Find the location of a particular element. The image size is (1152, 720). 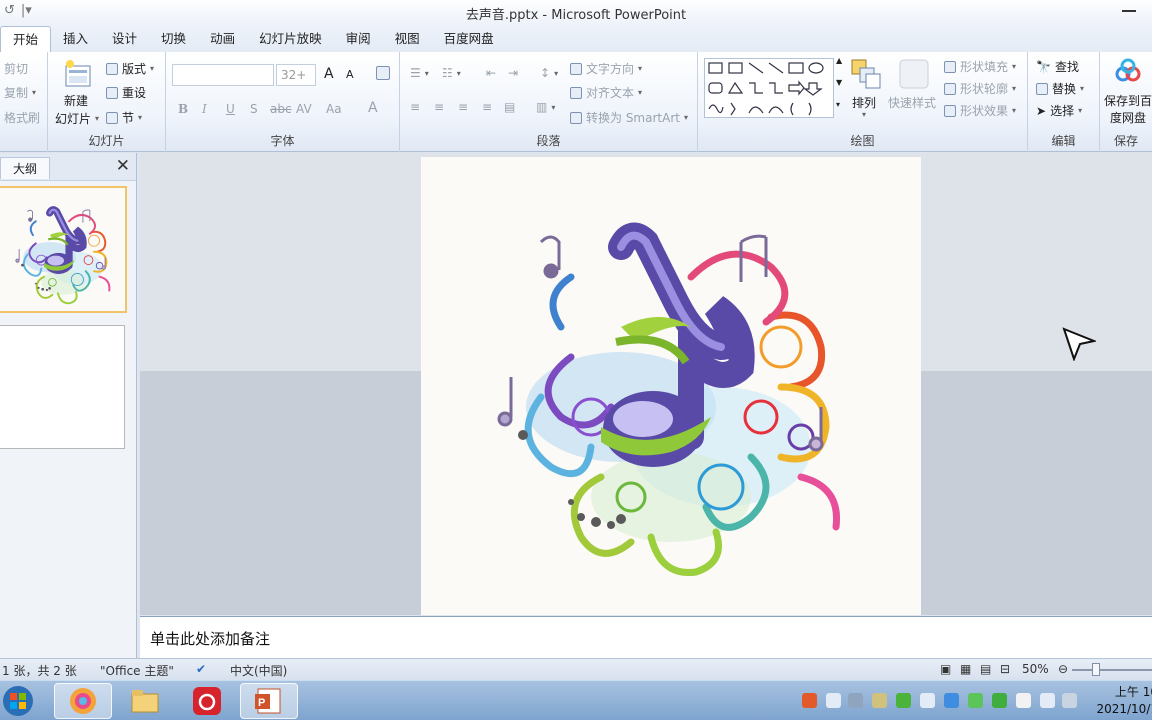

shrink-font-button: A is located at coordinates (350, 74).